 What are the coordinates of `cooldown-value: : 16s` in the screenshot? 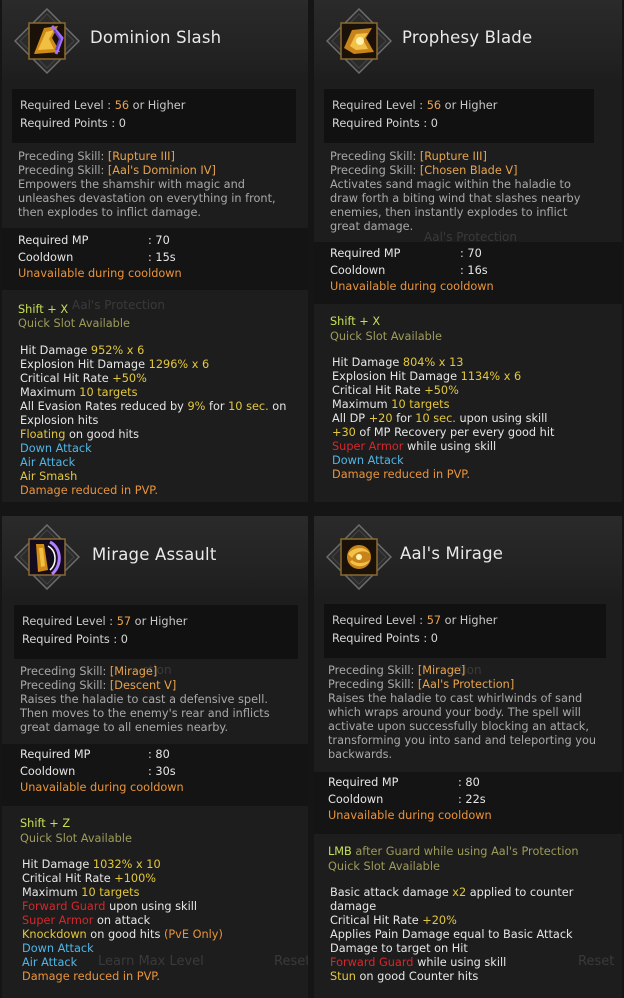 It's located at (474, 270).